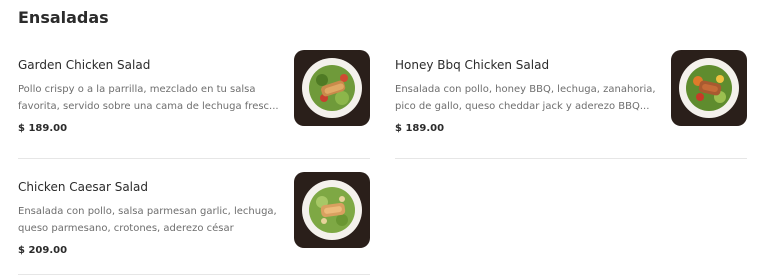 This screenshot has width=768, height=278. Describe the element at coordinates (84, 65) in the screenshot. I see `menu-item-name: Garden Chicken Salad` at that location.